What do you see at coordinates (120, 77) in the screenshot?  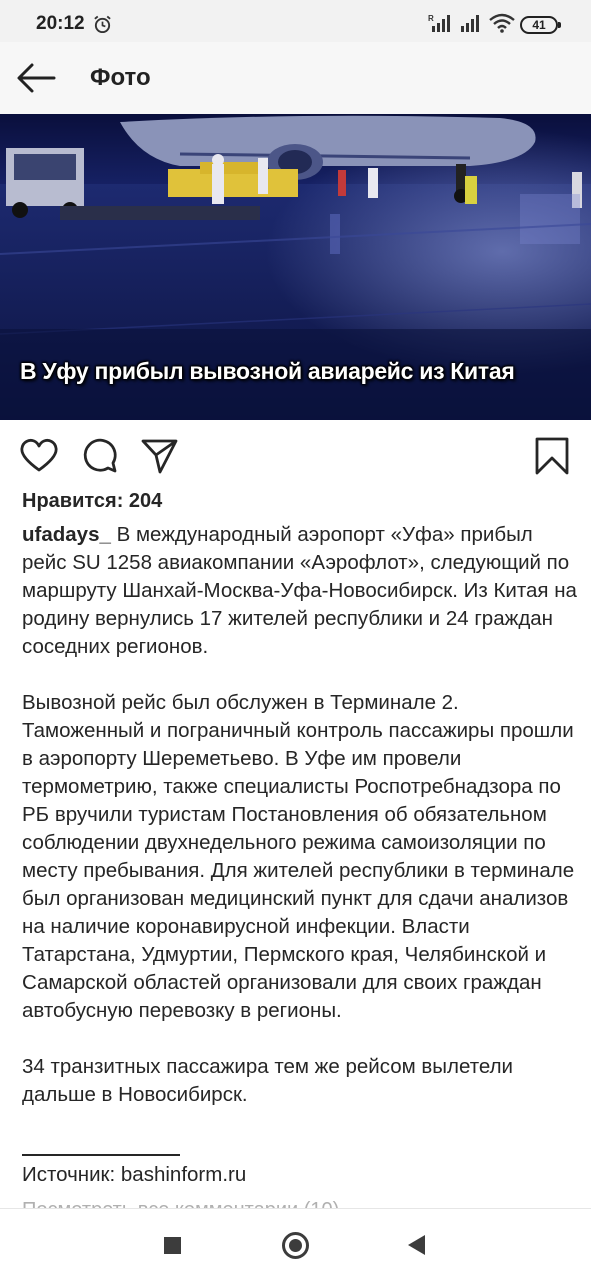 I see `page-title: Фото` at bounding box center [120, 77].